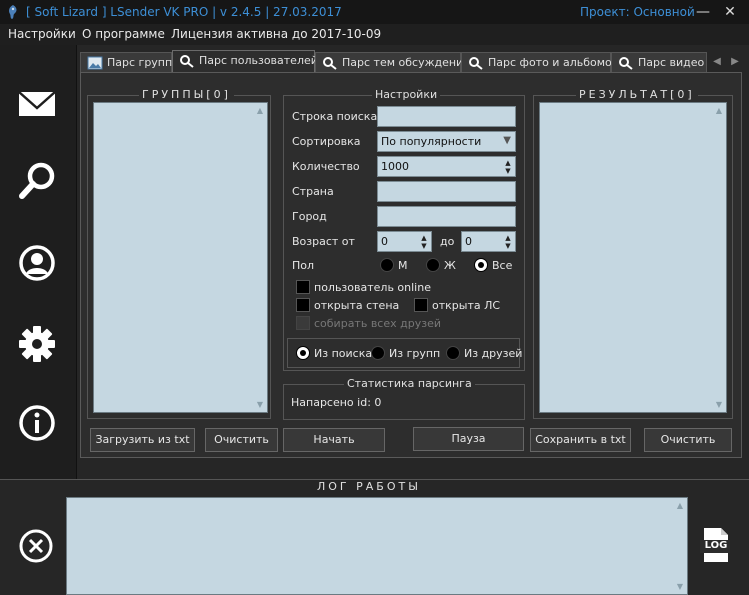 The width and height of the screenshot is (749, 595). Describe the element at coordinates (466, 305) in the screenshot. I see `pm-label: открыта ЛС` at that location.